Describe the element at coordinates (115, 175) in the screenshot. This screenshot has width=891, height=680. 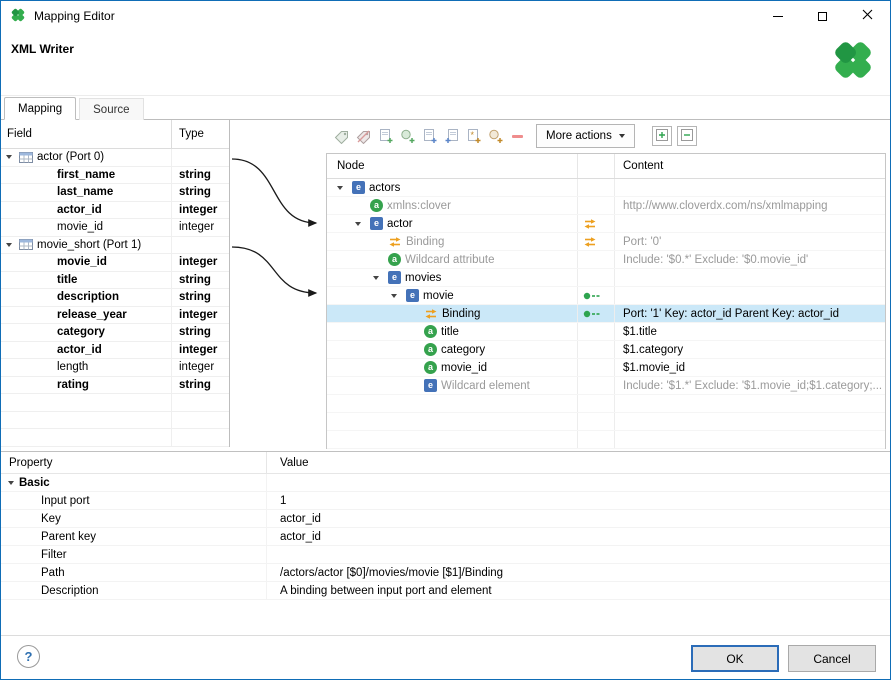
I see `field-row: first_name string` at that location.